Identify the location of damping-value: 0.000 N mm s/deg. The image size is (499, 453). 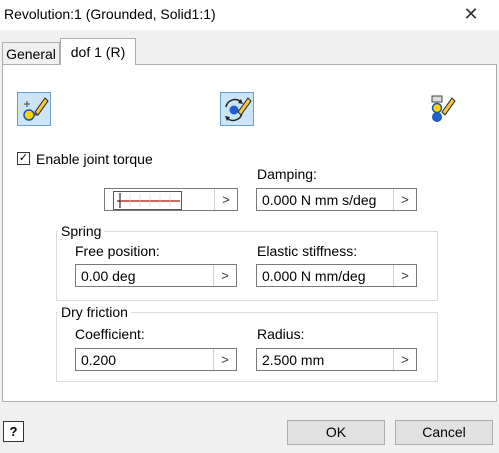
(319, 200).